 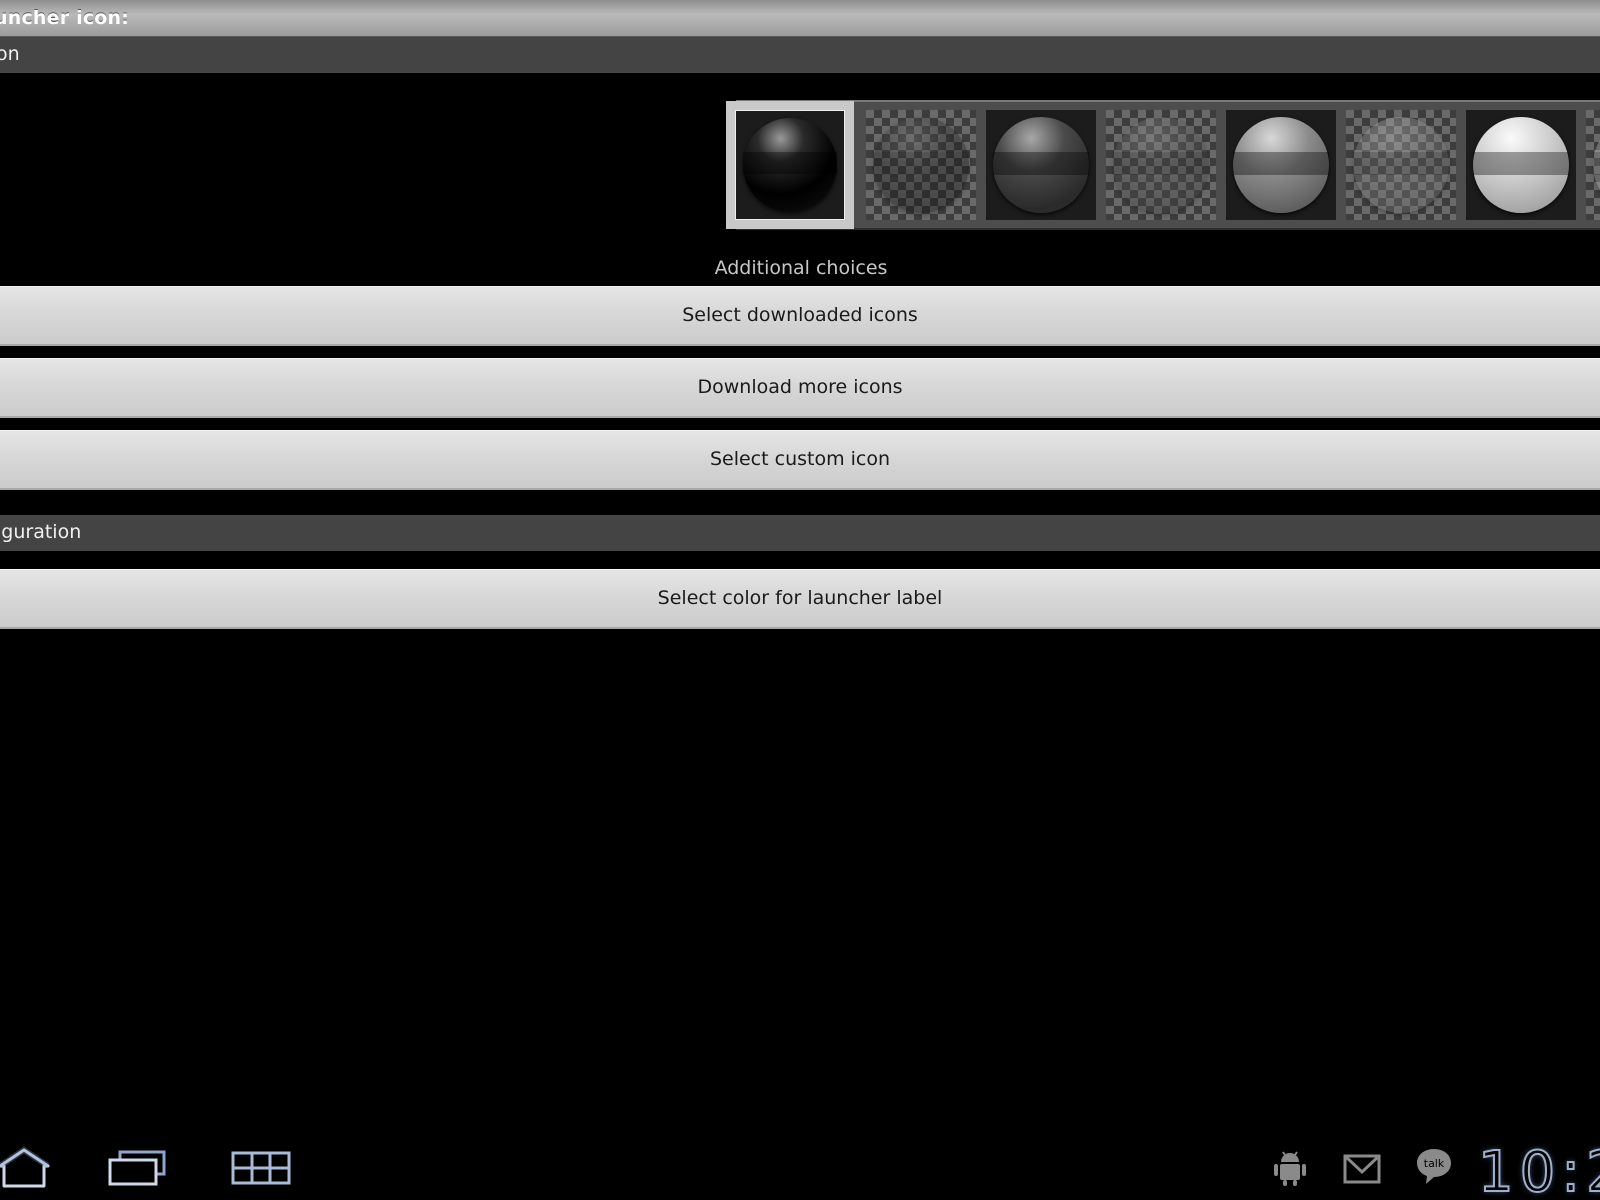 I want to click on recent-apps-icon, so click(x=137, y=1168).